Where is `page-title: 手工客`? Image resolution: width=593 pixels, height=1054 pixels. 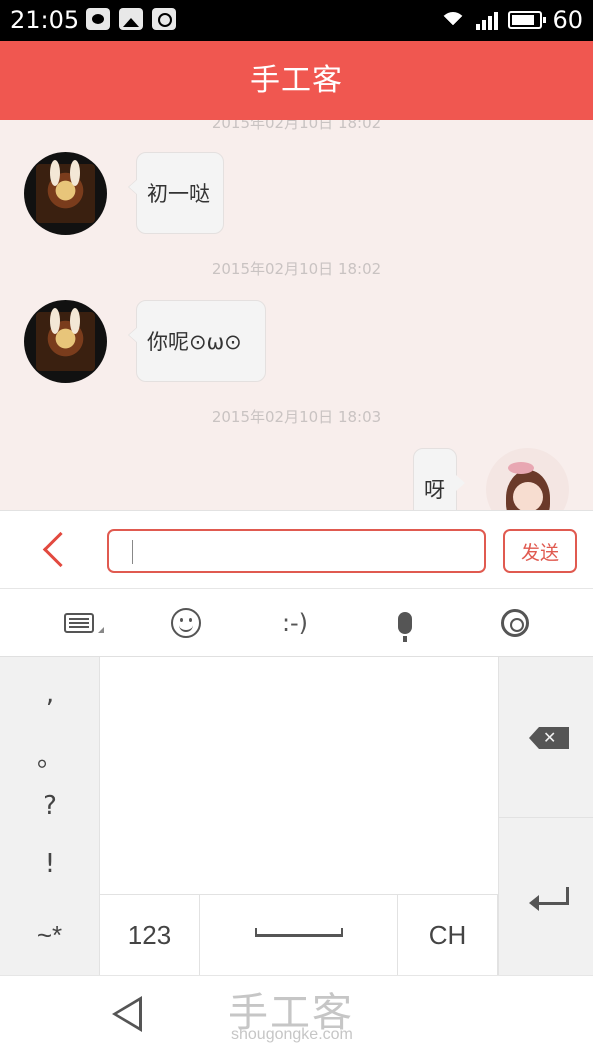 page-title: 手工客 is located at coordinates (296, 80).